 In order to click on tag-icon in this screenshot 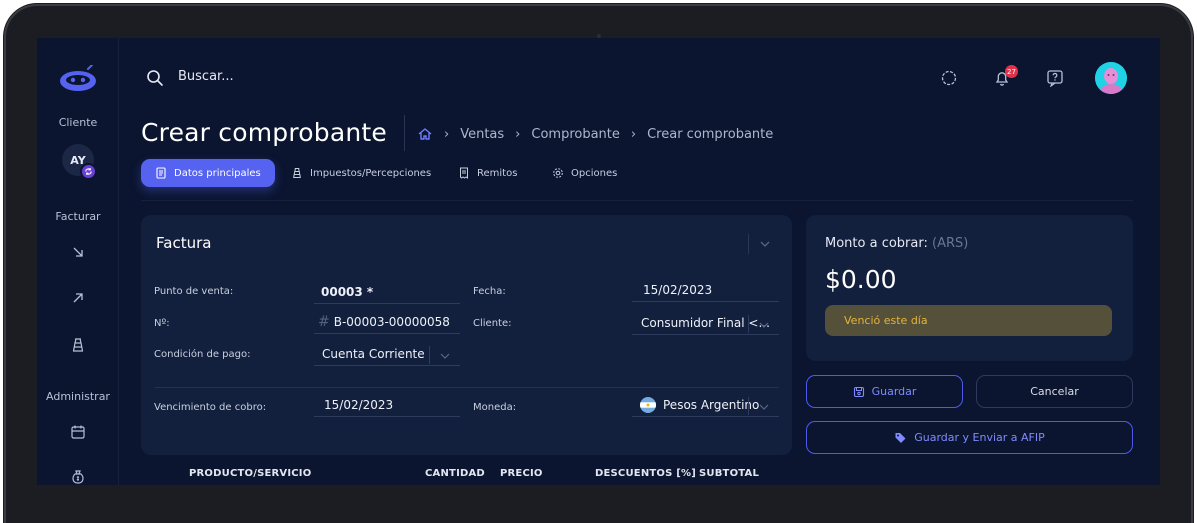, I will do `click(900, 438)`.